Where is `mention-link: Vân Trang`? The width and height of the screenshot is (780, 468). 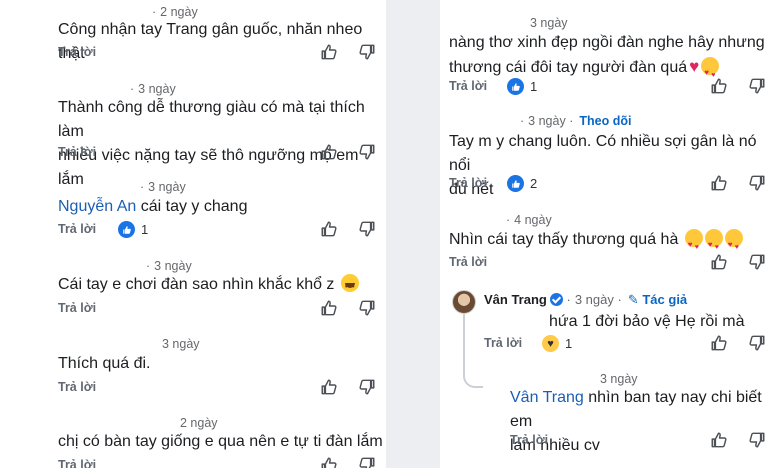
mention-link: Vân Trang is located at coordinates (547, 397).